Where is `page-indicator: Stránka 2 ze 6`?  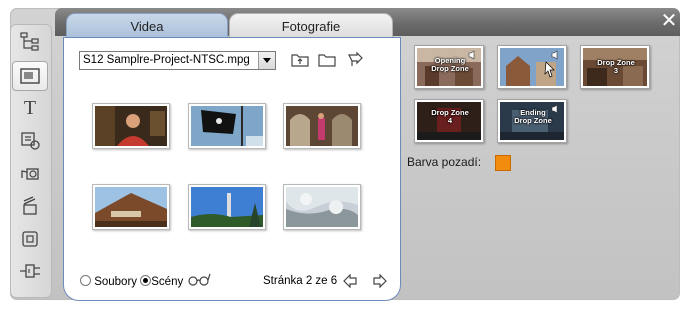 page-indicator: Stránka 2 ze 6 is located at coordinates (300, 281).